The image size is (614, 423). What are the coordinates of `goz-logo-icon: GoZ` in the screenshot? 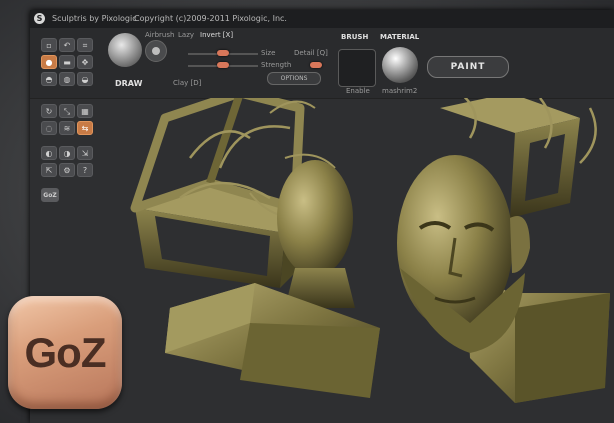 It's located at (65, 352).